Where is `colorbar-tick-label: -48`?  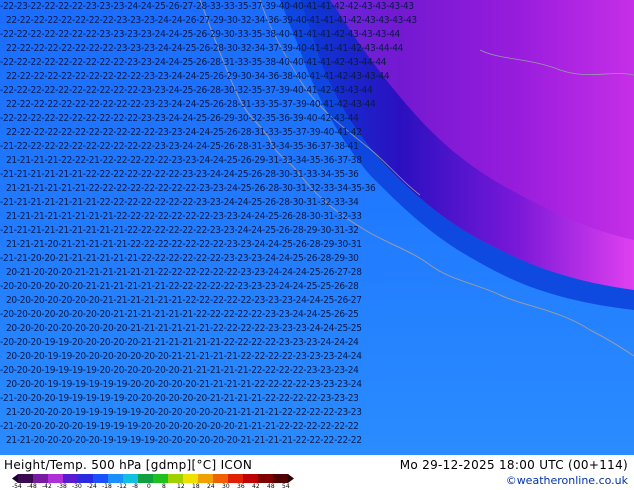 colorbar-tick-label: -48 is located at coordinates (32, 486).